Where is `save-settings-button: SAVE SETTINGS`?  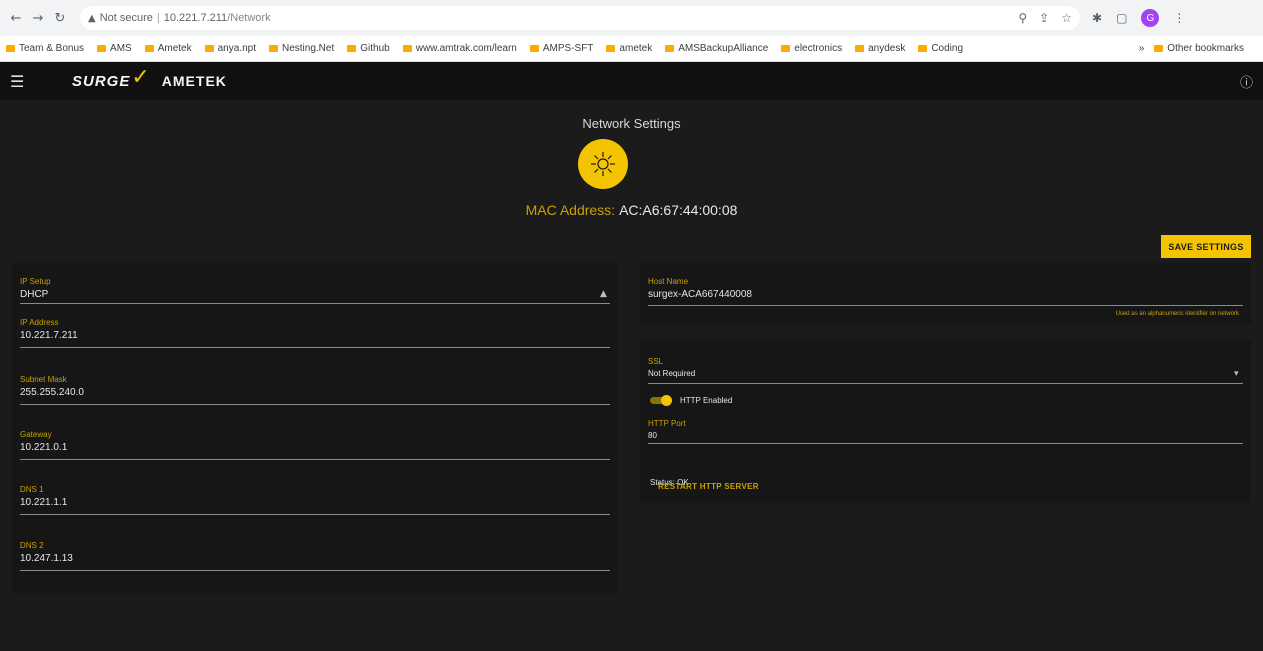 save-settings-button: SAVE SETTINGS is located at coordinates (1206, 246).